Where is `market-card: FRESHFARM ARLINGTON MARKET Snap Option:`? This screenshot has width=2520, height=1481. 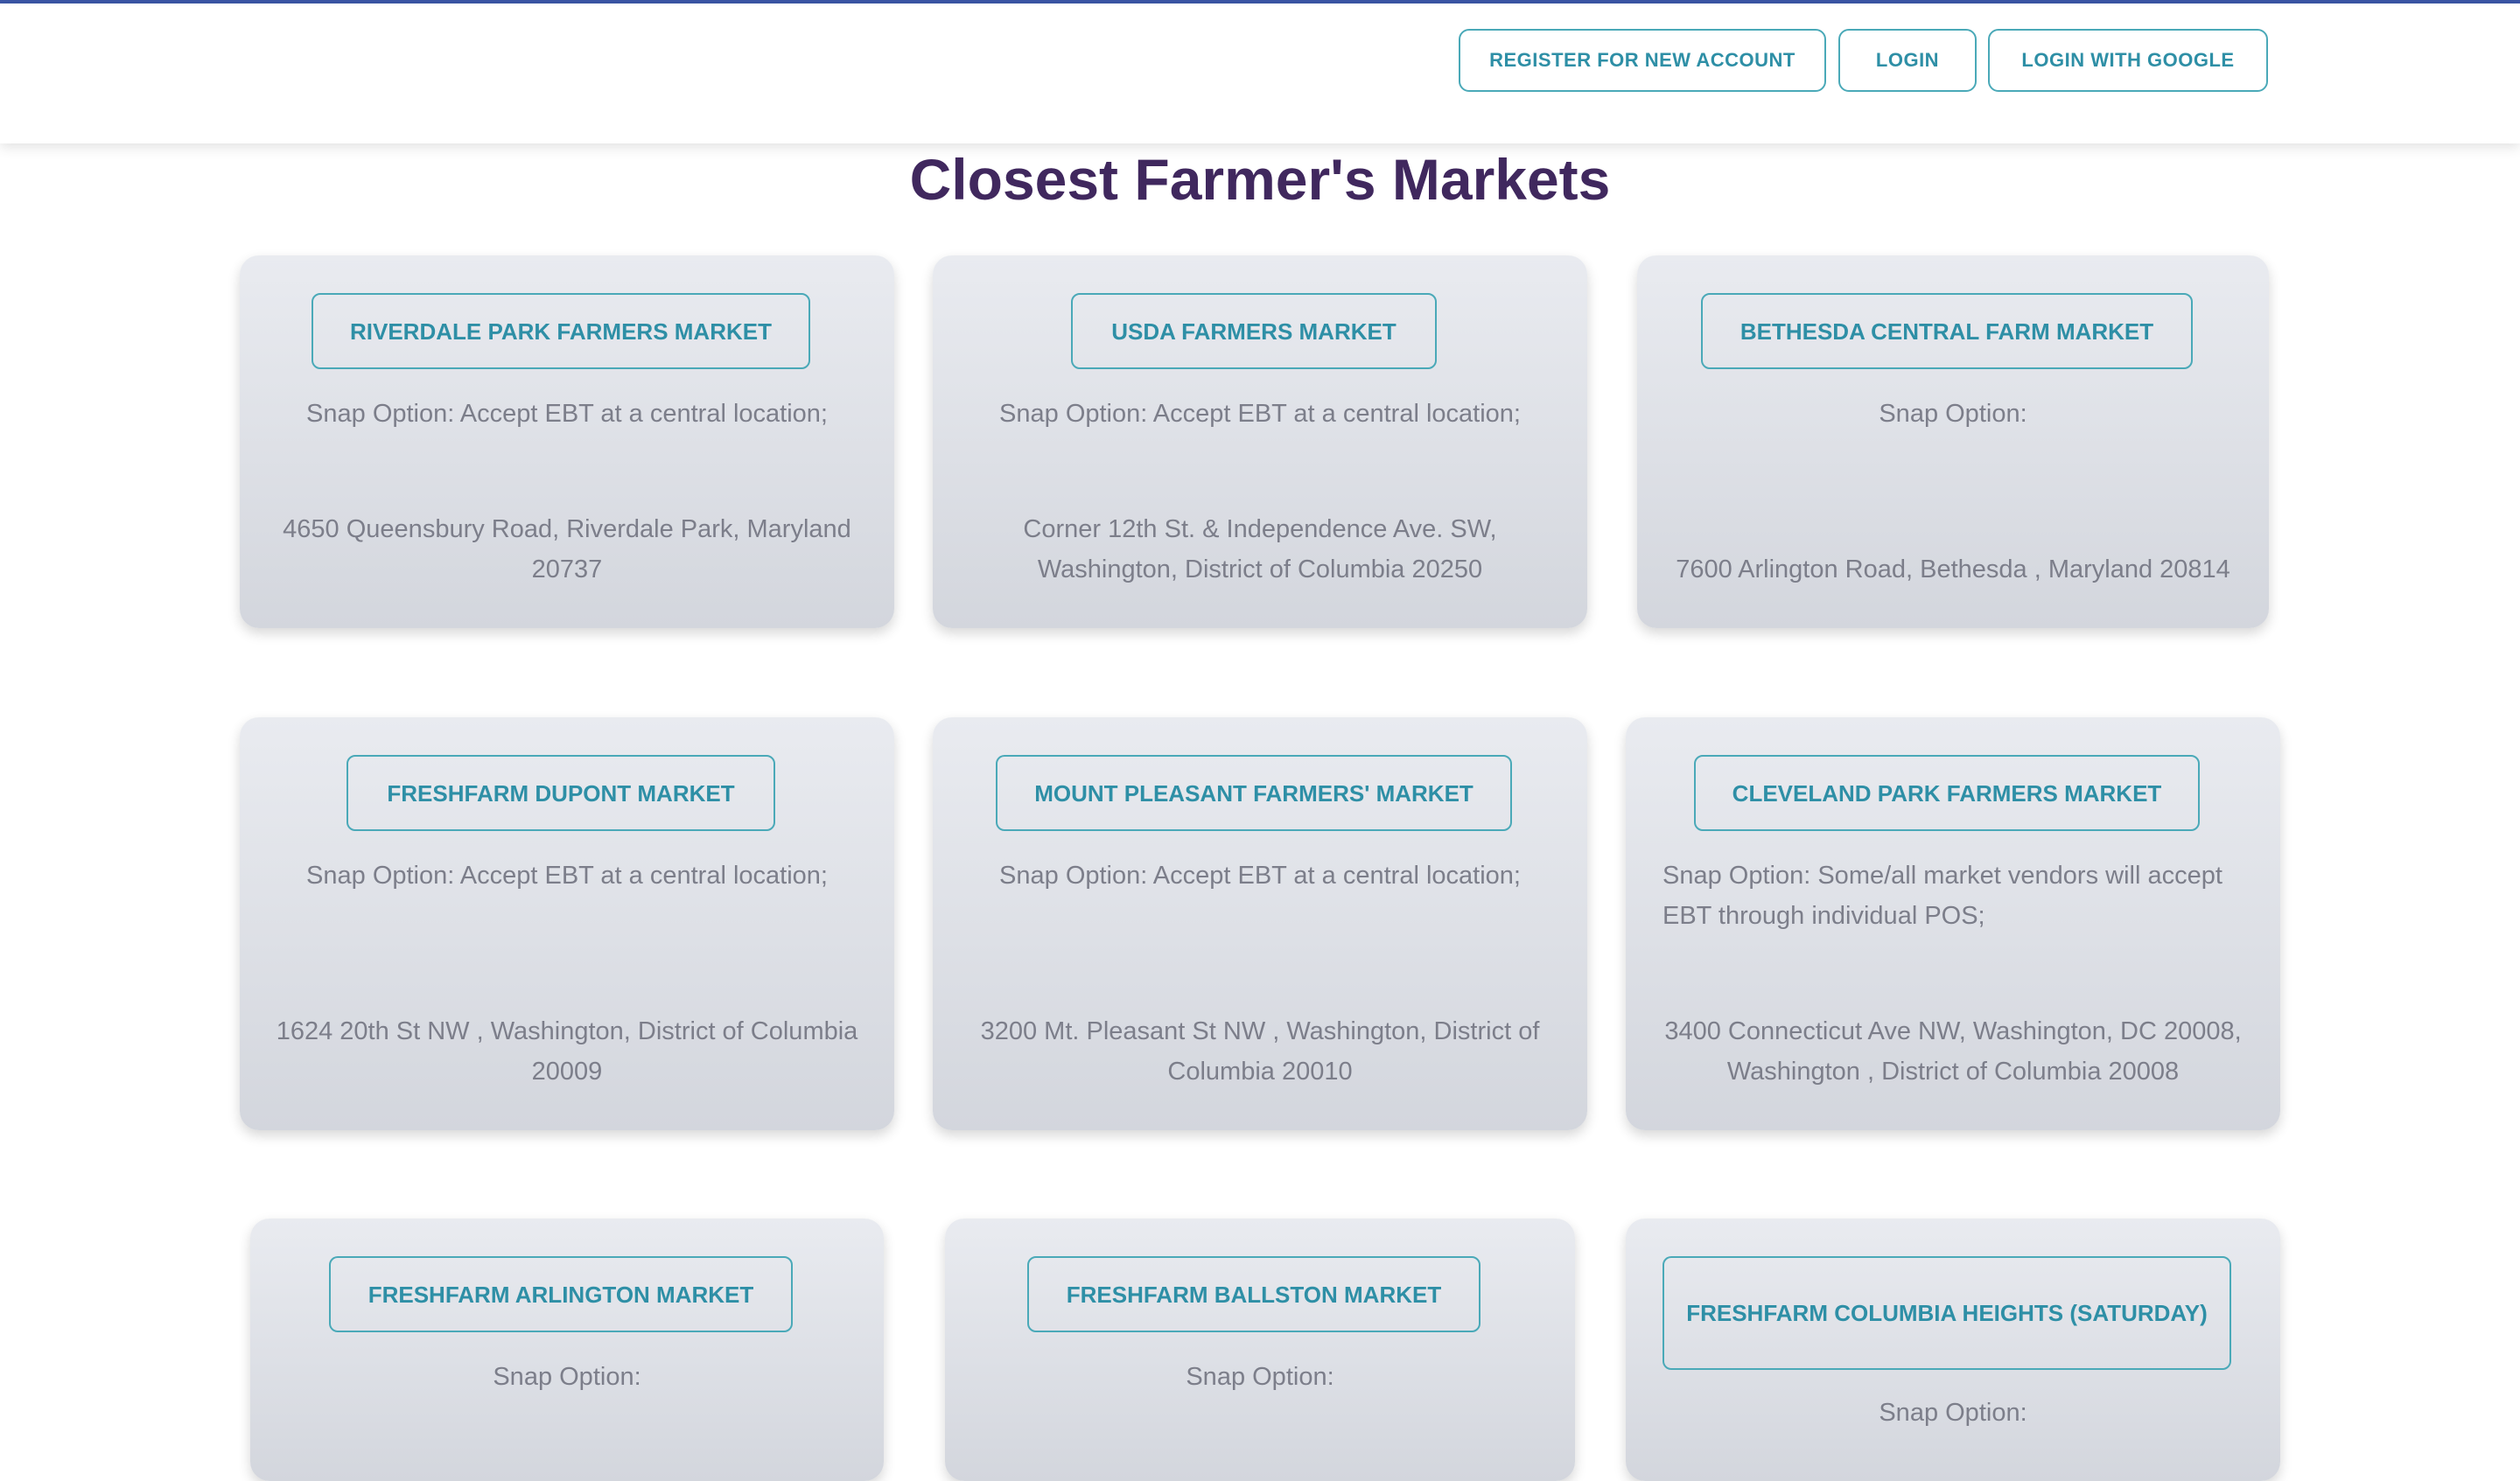
market-card: FRESHFARM ARLINGTON MARKET Snap Option: is located at coordinates (567, 1350).